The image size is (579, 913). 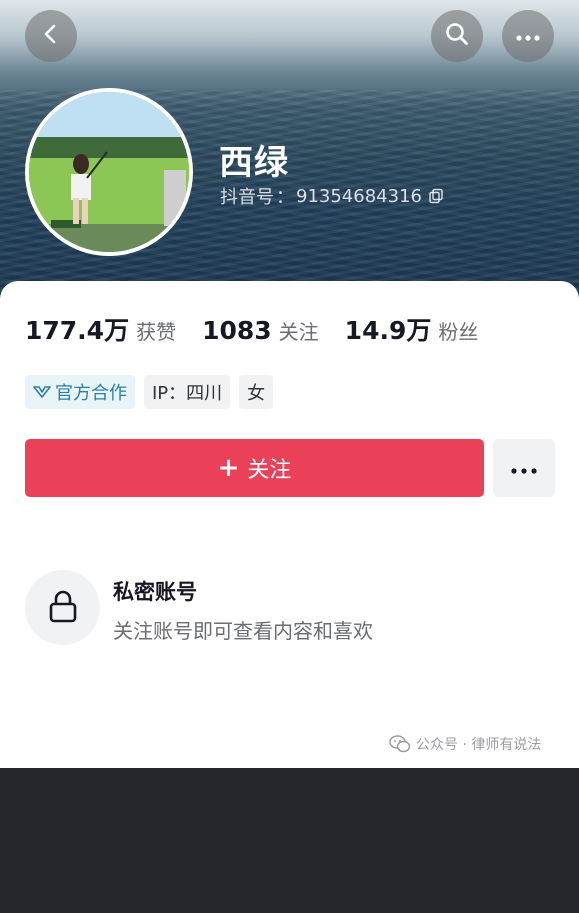 What do you see at coordinates (298, 332) in the screenshot?
I see `stat-following-label: 关注` at bounding box center [298, 332].